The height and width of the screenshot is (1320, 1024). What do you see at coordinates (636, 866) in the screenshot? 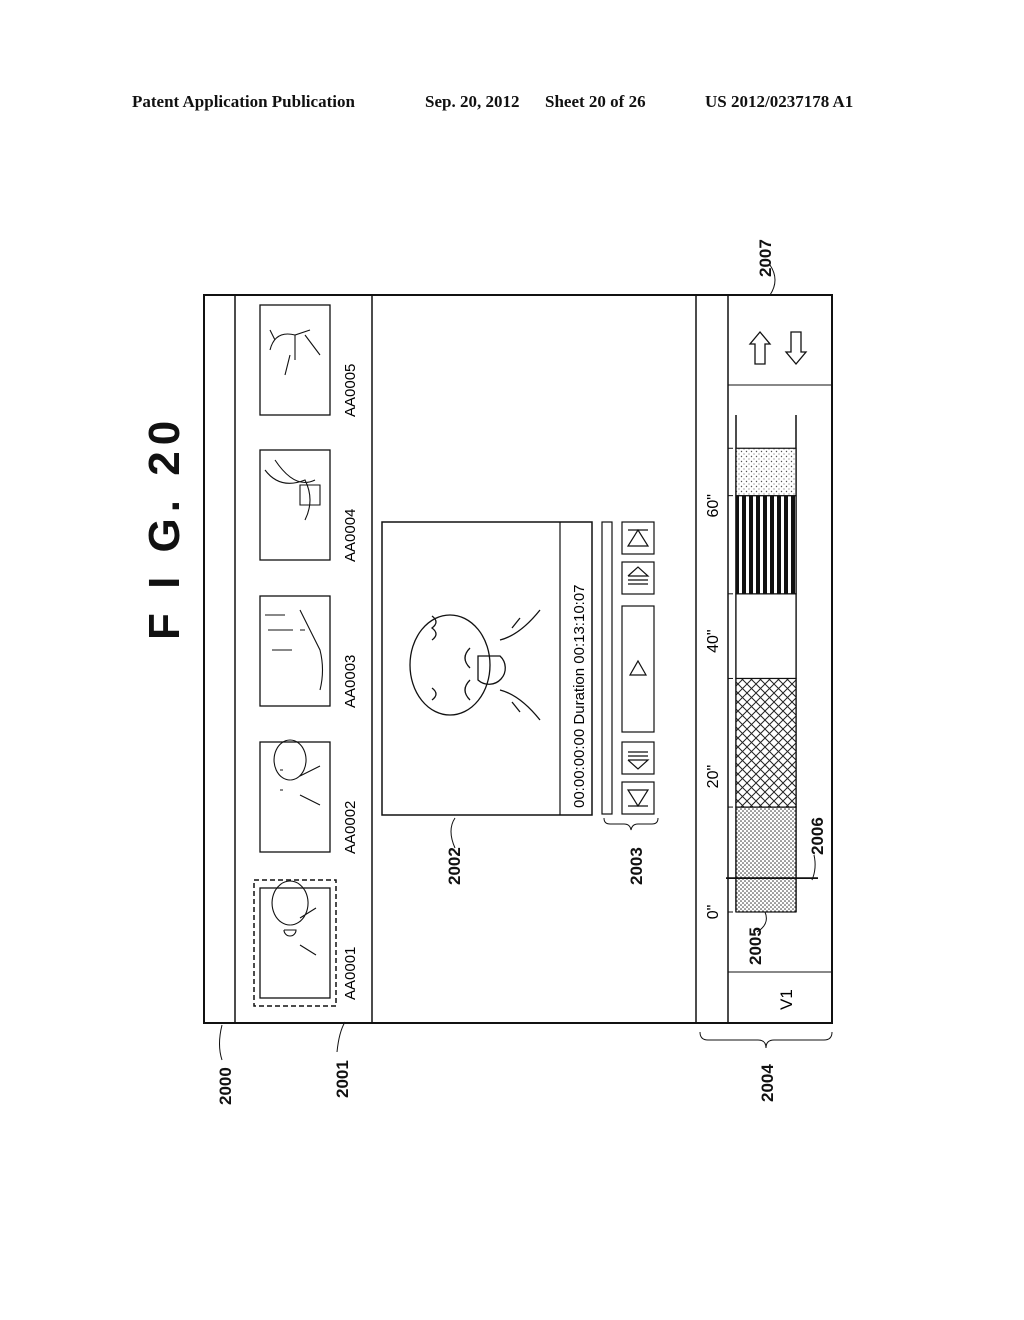
I see `ref-2003: 2003` at bounding box center [636, 866].